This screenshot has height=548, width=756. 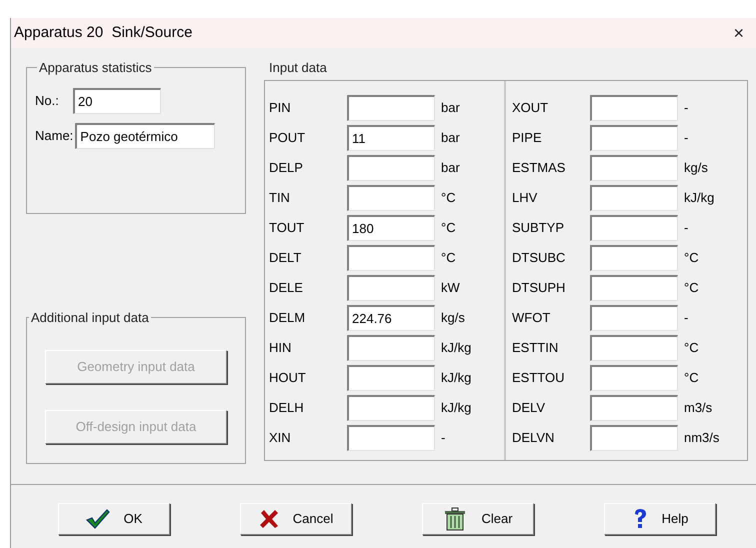 What do you see at coordinates (114, 519) in the screenshot?
I see `dialog-button: OK` at bounding box center [114, 519].